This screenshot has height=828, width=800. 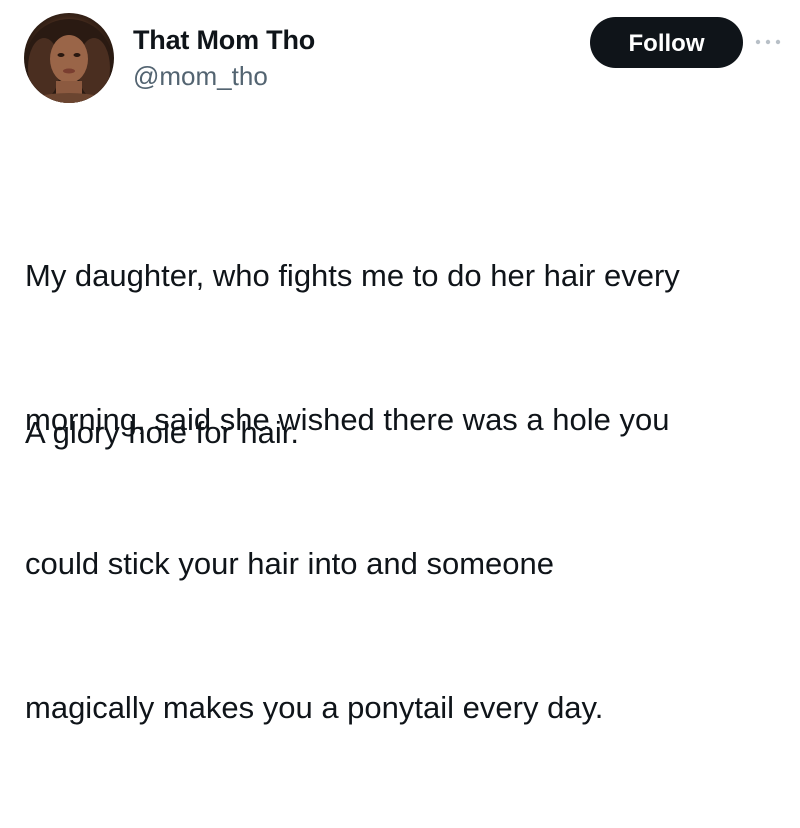 What do you see at coordinates (290, 563) in the screenshot?
I see `tweet-text-line: could stick your hair into and someone` at bounding box center [290, 563].